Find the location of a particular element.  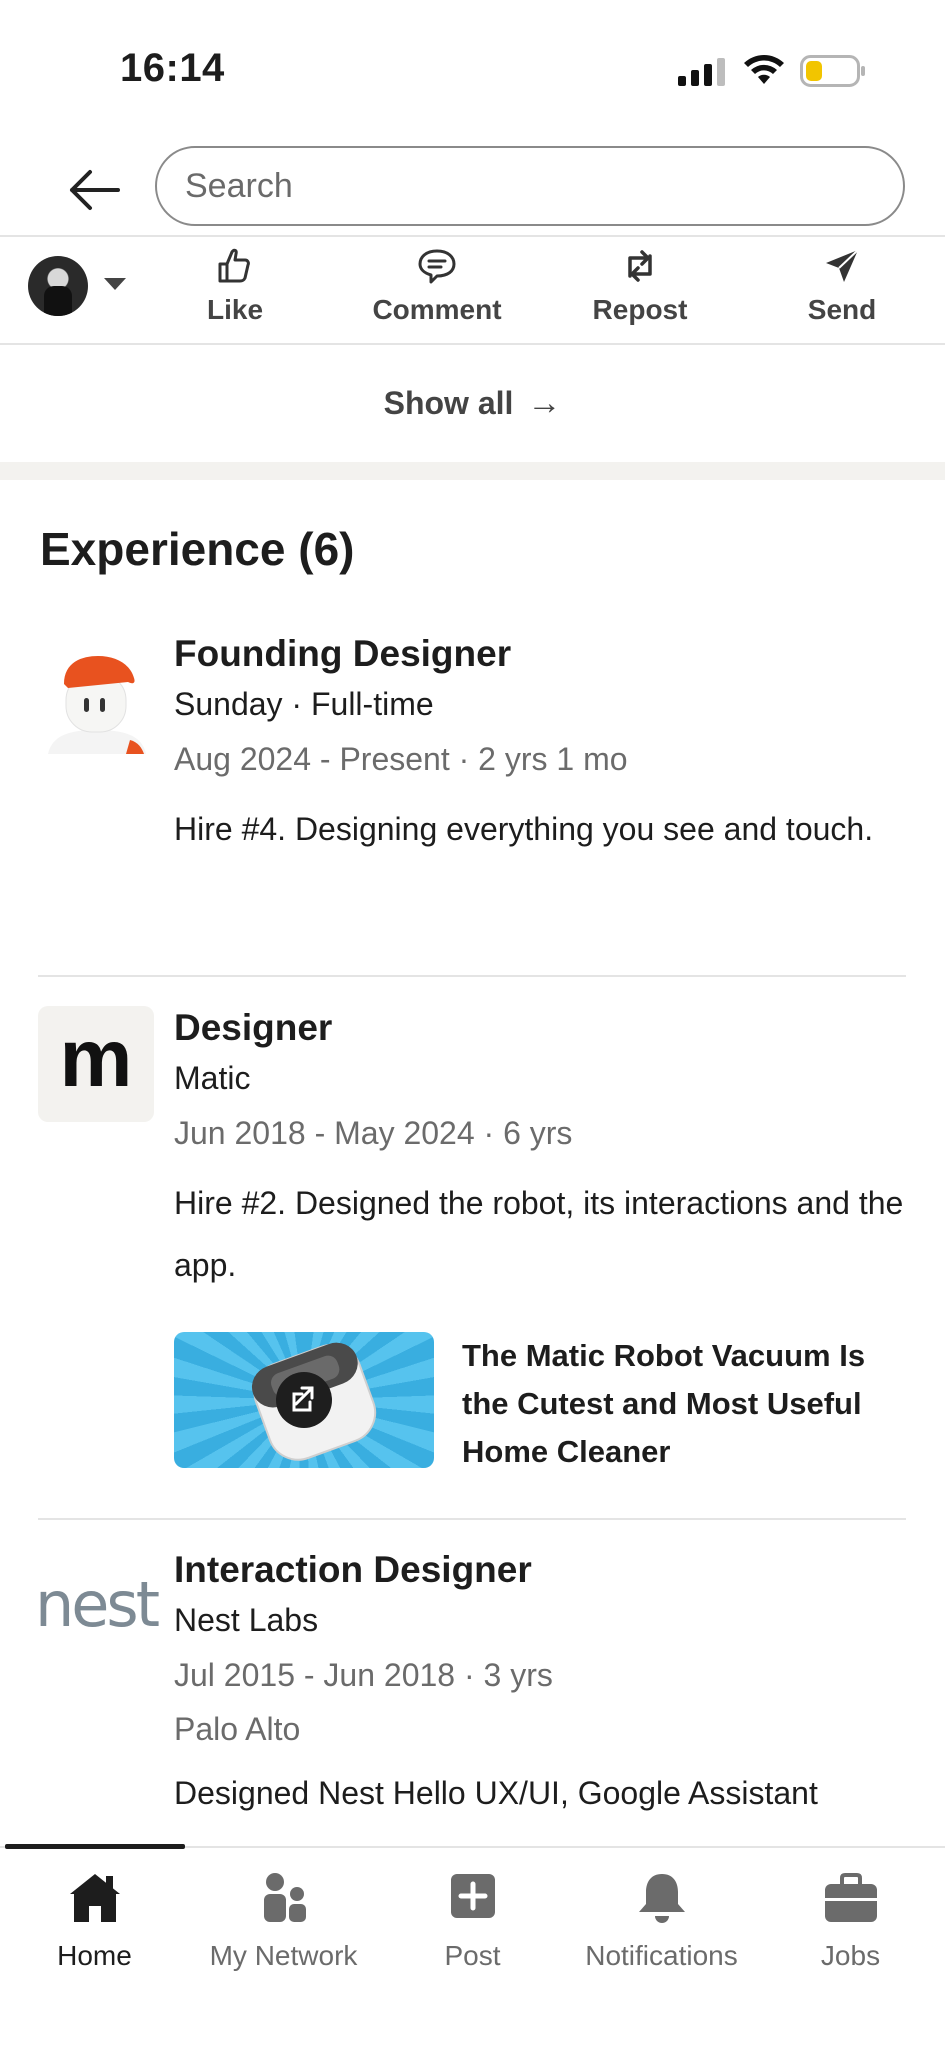

comment-label: Comment is located at coordinates (437, 309).